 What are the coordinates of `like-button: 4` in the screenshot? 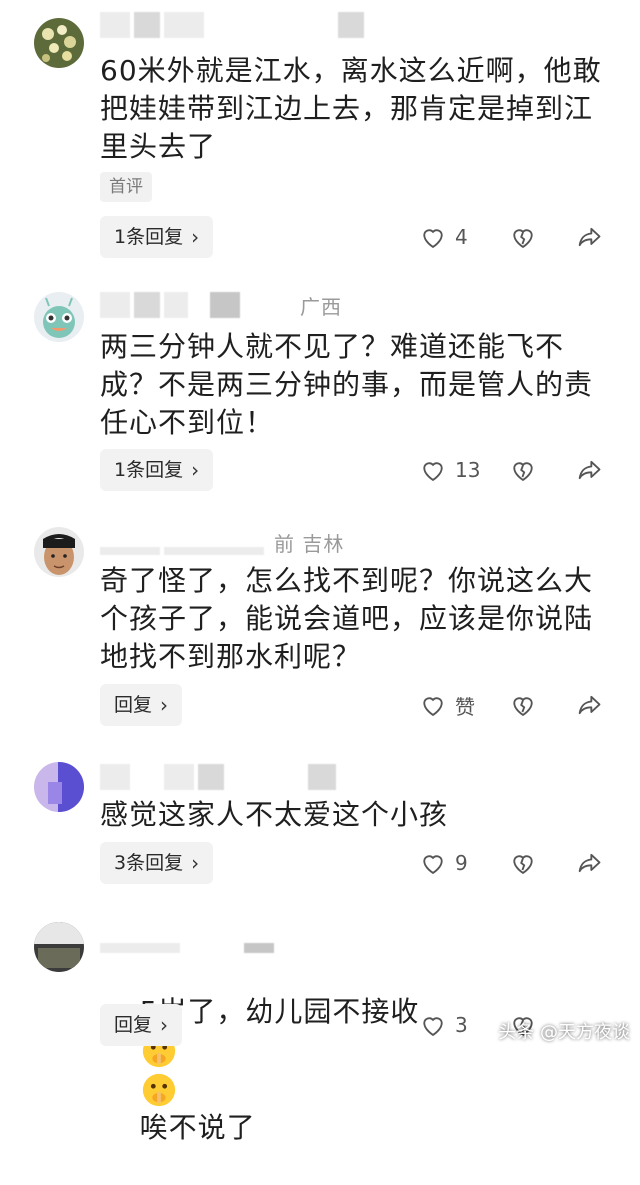 It's located at (443, 237).